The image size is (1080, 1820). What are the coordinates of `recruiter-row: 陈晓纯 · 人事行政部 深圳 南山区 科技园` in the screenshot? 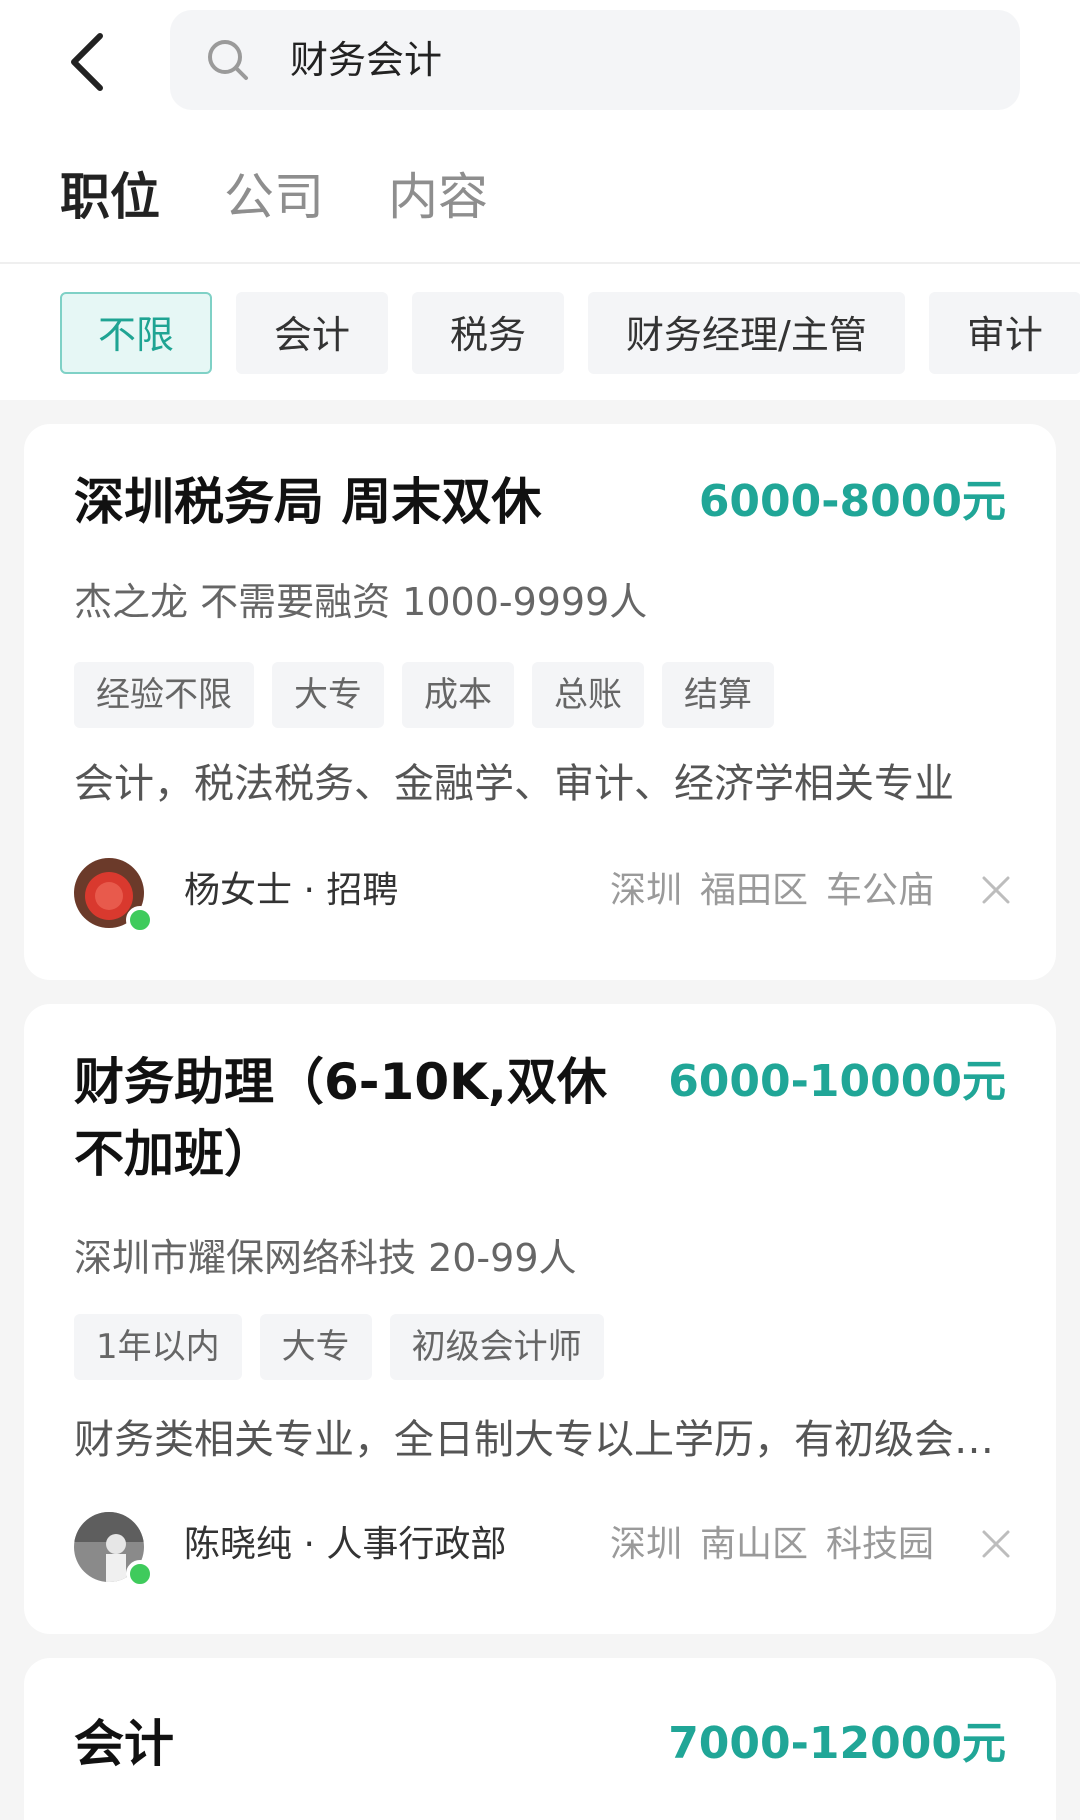 It's located at (544, 1547).